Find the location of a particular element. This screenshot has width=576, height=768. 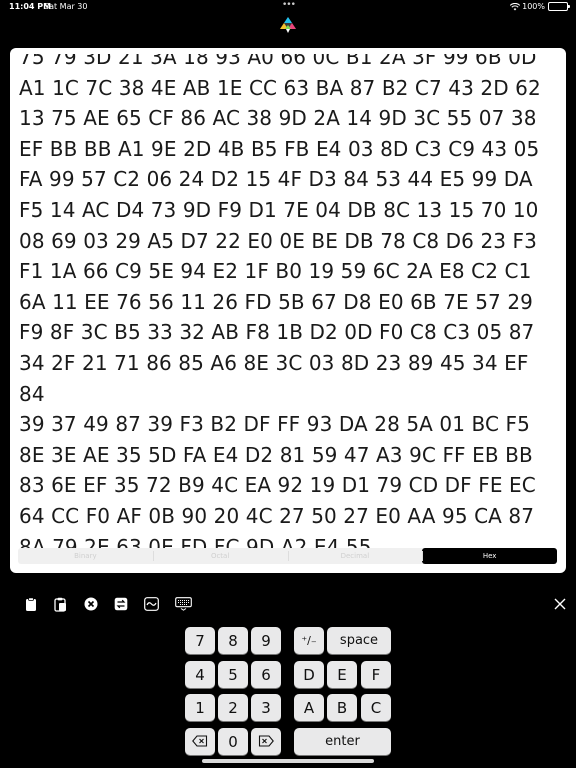

home-indicator is located at coordinates (288, 761).